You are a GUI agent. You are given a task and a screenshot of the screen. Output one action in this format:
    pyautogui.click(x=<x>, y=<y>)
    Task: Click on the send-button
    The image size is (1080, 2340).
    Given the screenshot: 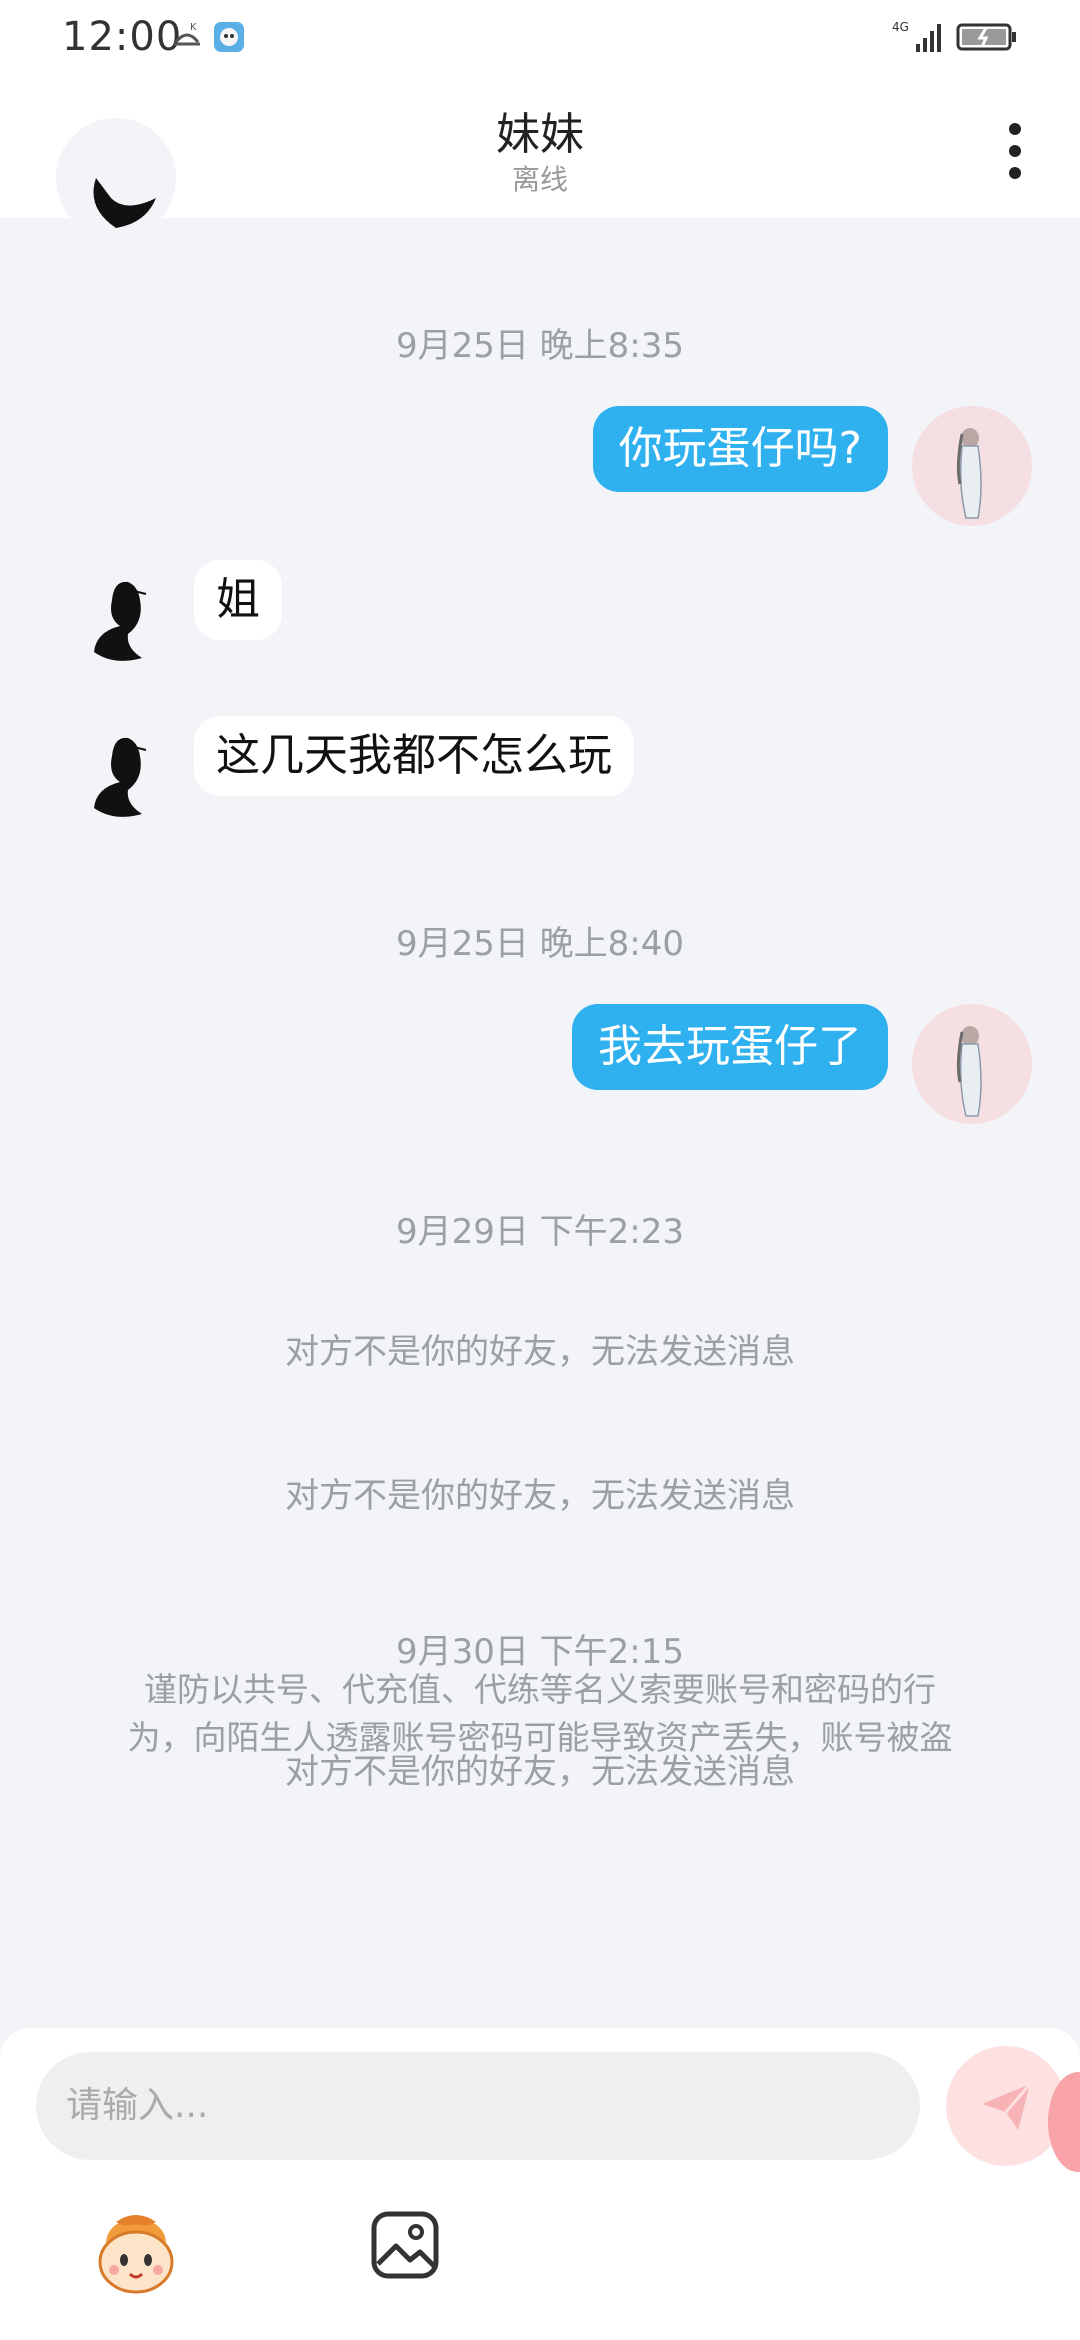 What is the action you would take?
    pyautogui.click(x=1006, y=2106)
    